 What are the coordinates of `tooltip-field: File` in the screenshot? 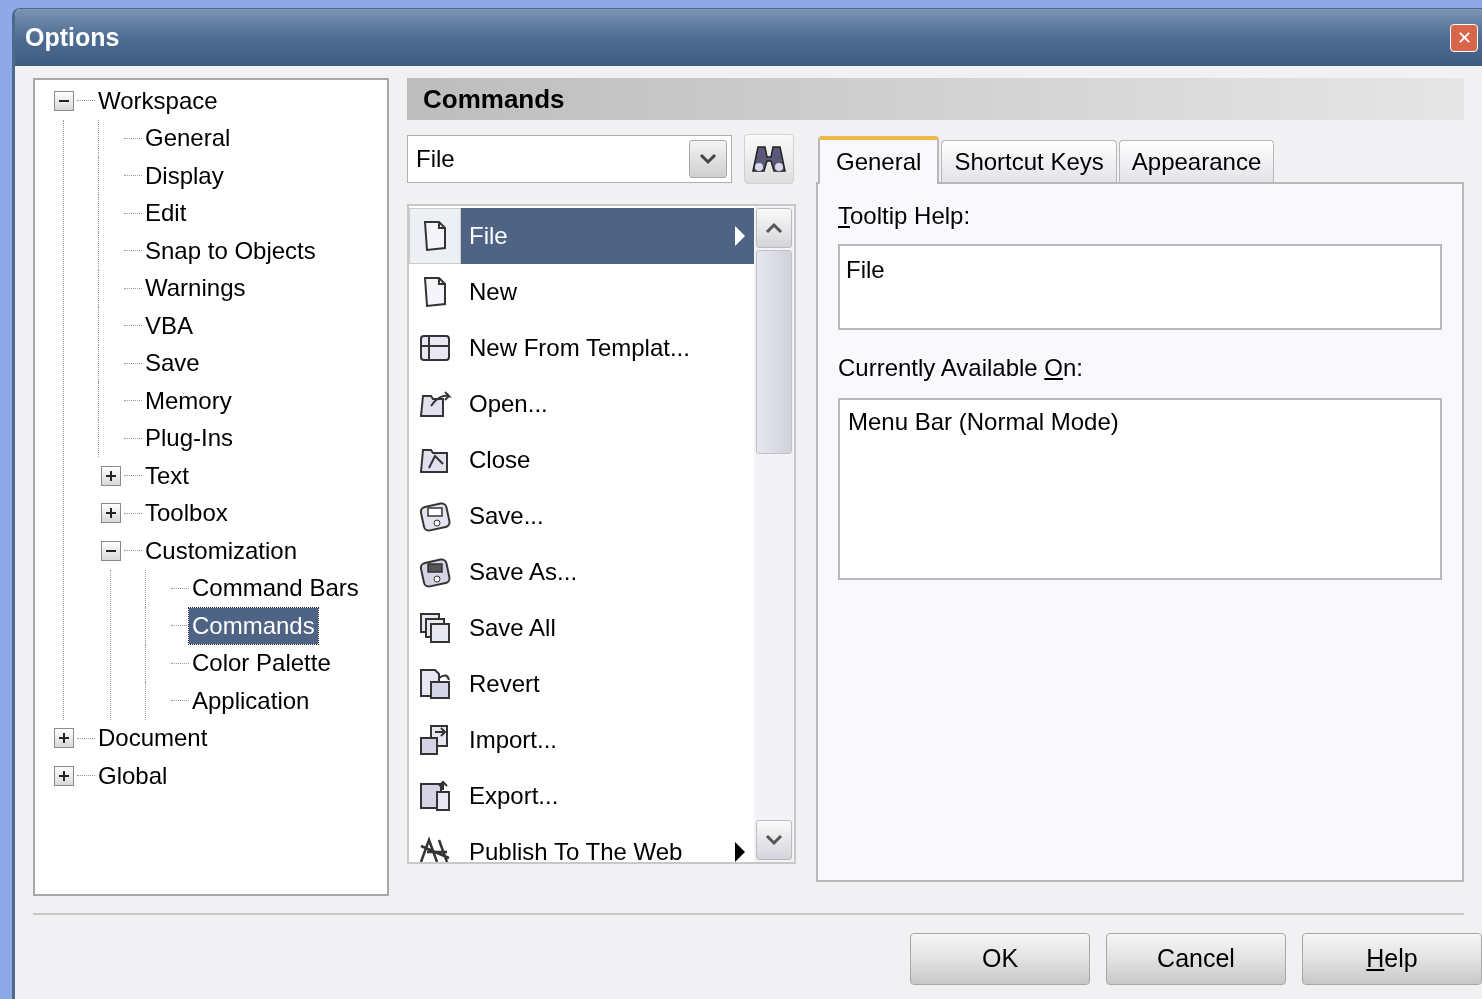 It's located at (1140, 287).